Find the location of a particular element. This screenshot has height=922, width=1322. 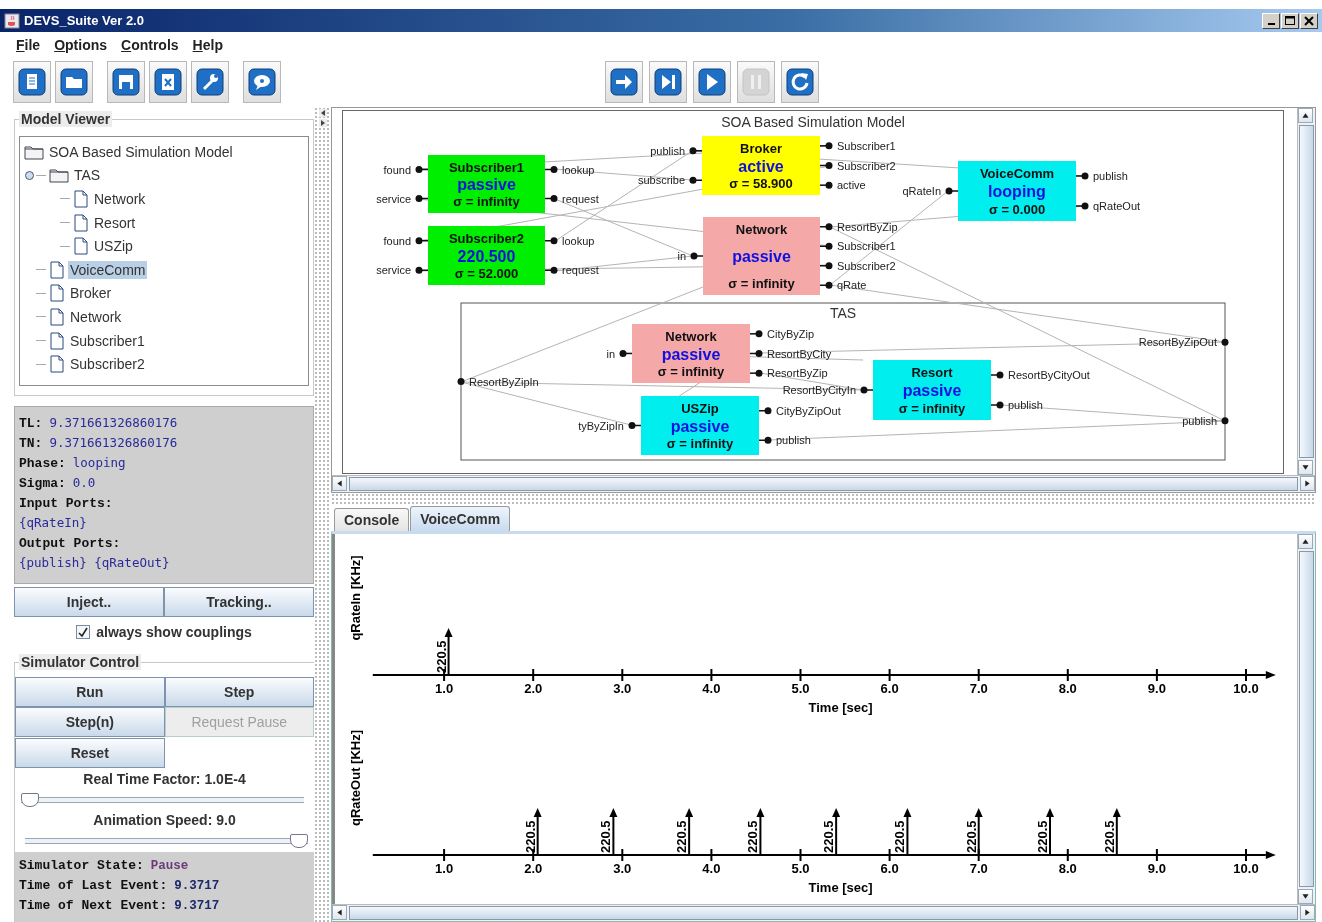

spreadsheet-button is located at coordinates (168, 82).